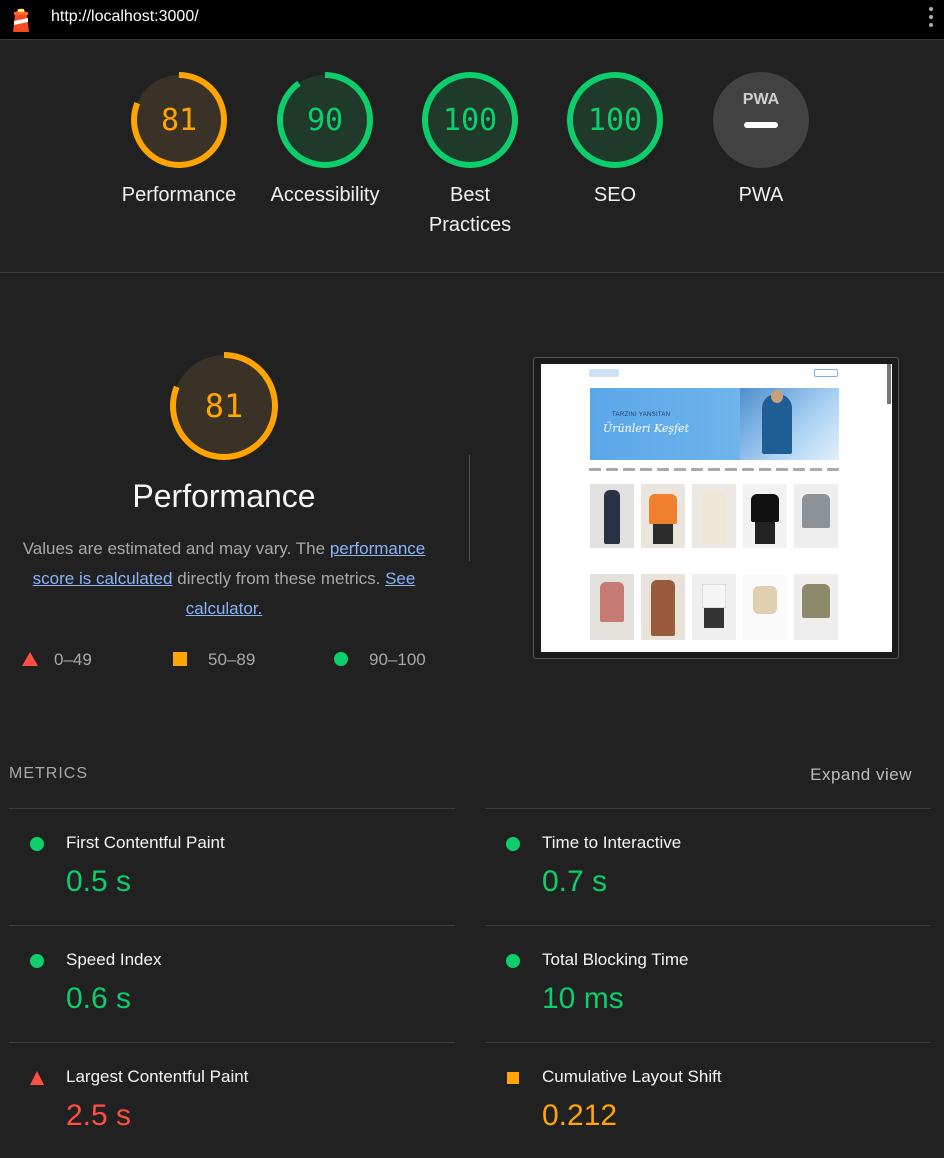  Describe the element at coordinates (325, 195) in the screenshot. I see `gauge-label: Accessibility` at that location.